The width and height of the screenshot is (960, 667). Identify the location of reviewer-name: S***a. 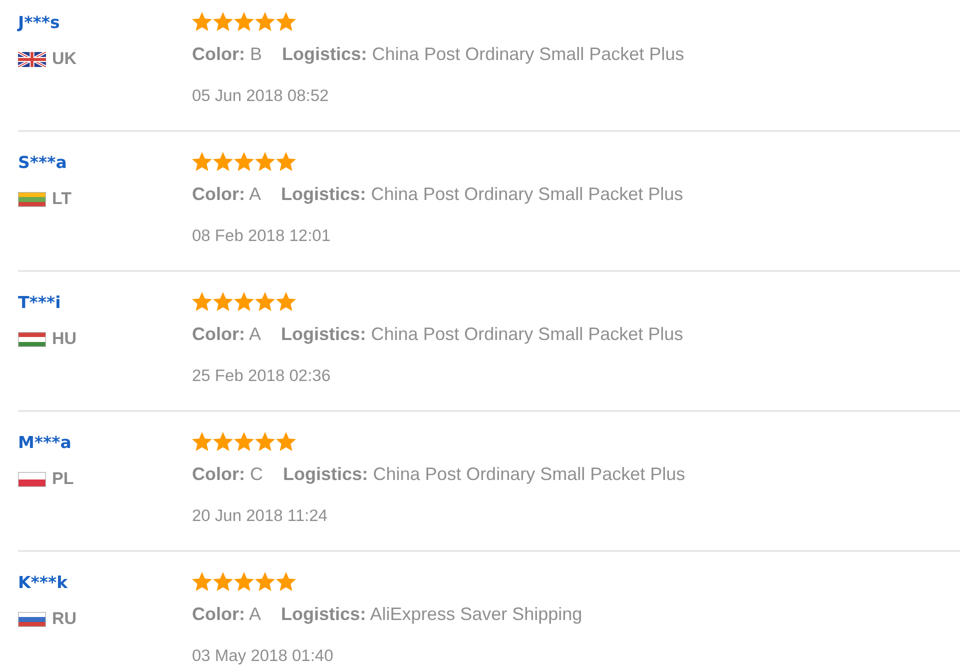
(42, 163).